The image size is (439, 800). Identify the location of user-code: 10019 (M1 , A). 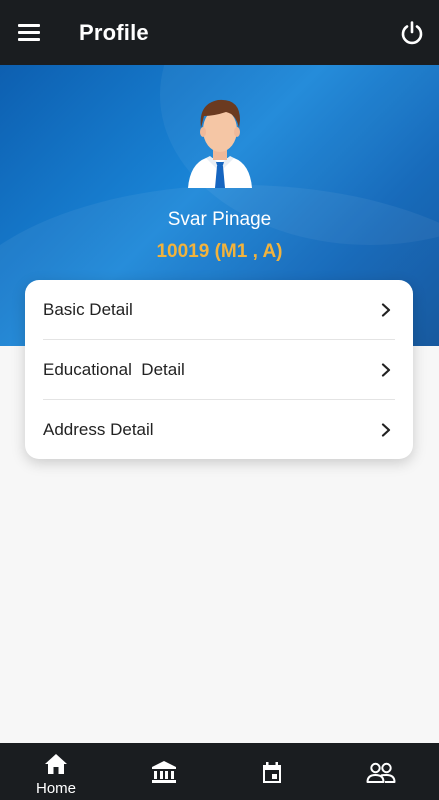
(219, 251).